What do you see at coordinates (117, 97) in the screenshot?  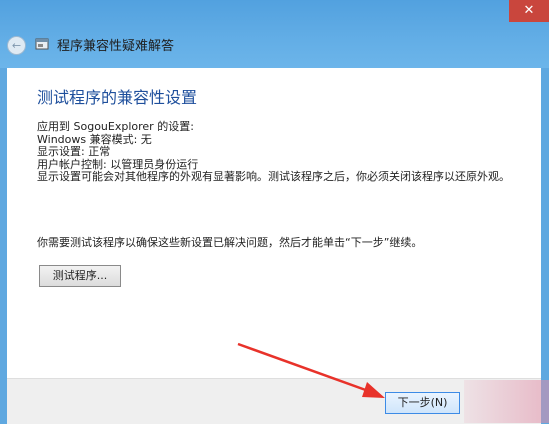 I see `page-heading: 测试程序的兼容性设置` at bounding box center [117, 97].